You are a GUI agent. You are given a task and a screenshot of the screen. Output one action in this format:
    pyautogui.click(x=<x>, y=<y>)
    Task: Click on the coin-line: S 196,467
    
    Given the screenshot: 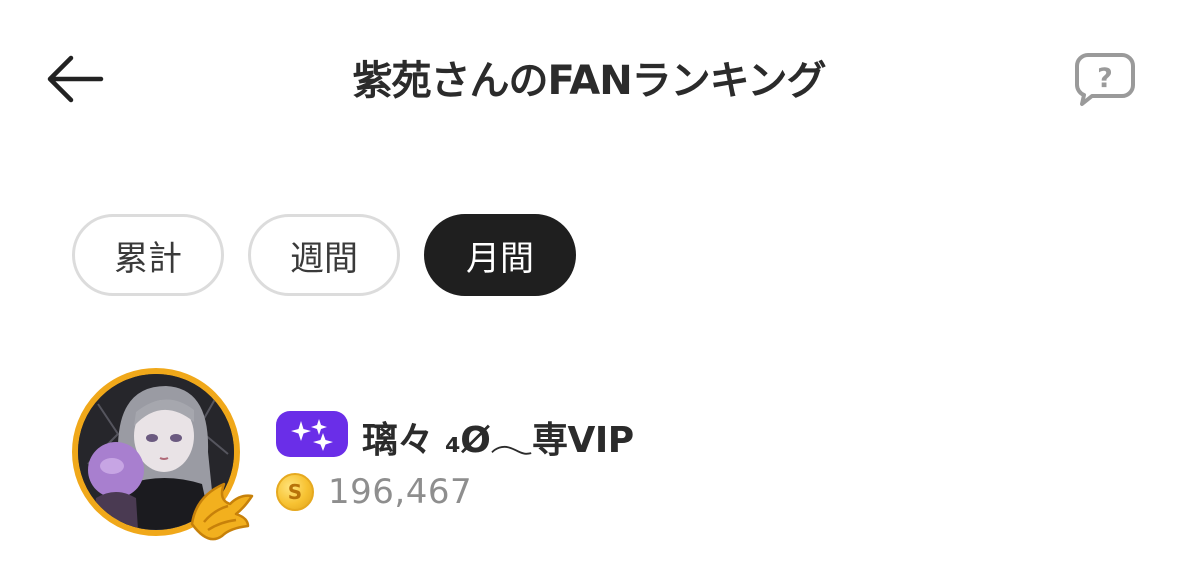 What is the action you would take?
    pyautogui.click(x=374, y=492)
    